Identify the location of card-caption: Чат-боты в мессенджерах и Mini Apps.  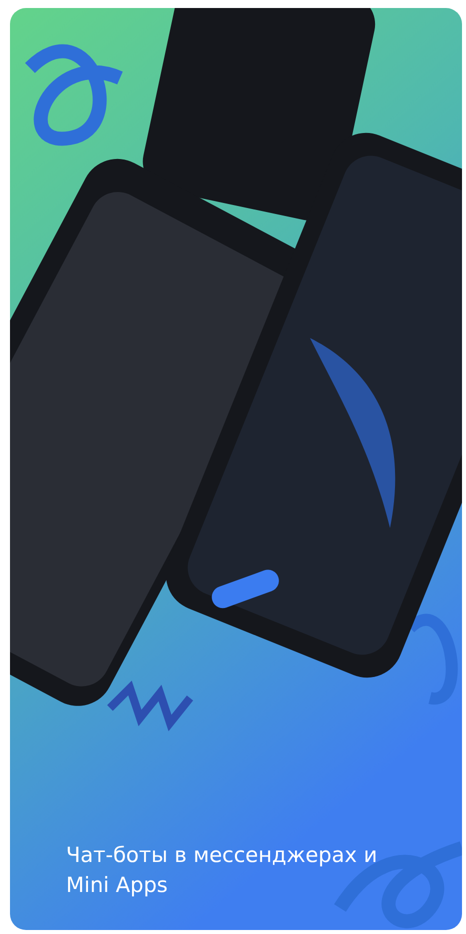
(222, 870).